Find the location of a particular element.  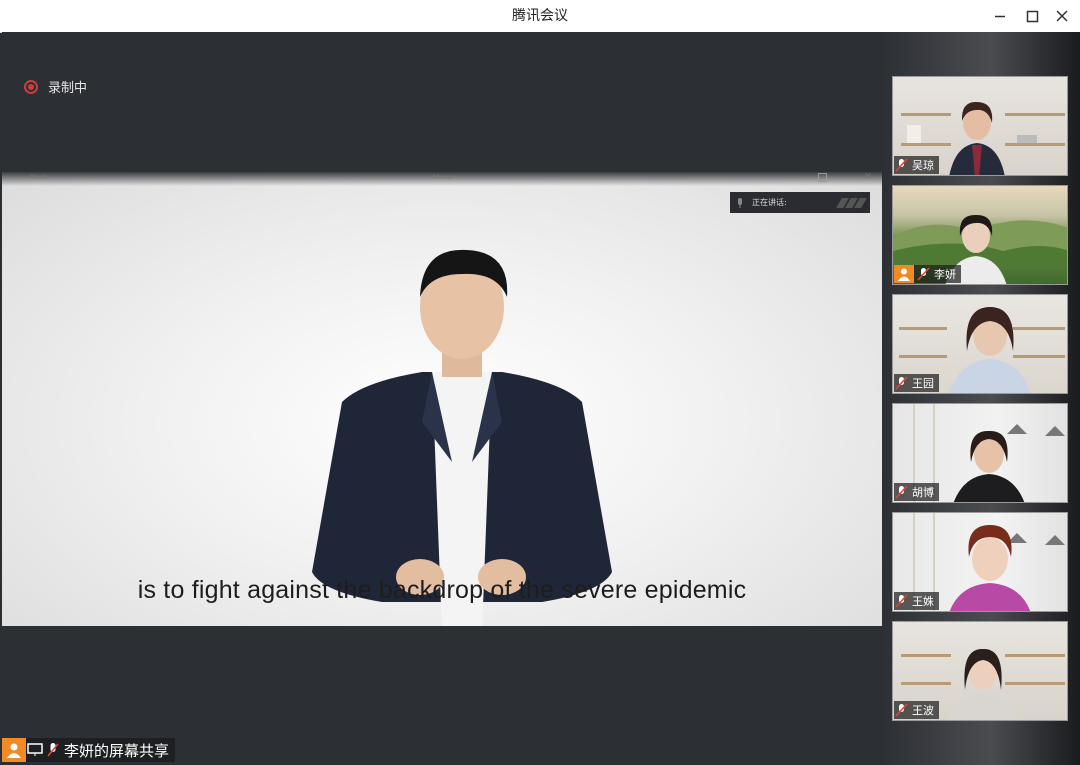

participant-name: 王姝 is located at coordinates (923, 601).